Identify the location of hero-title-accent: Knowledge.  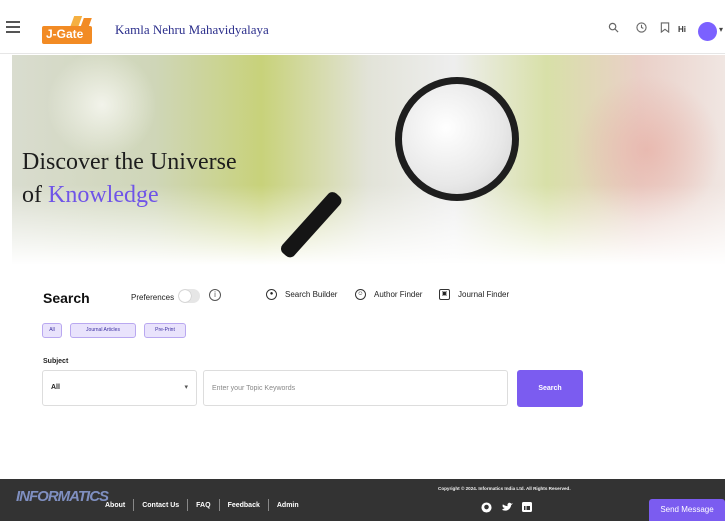
(103, 195).